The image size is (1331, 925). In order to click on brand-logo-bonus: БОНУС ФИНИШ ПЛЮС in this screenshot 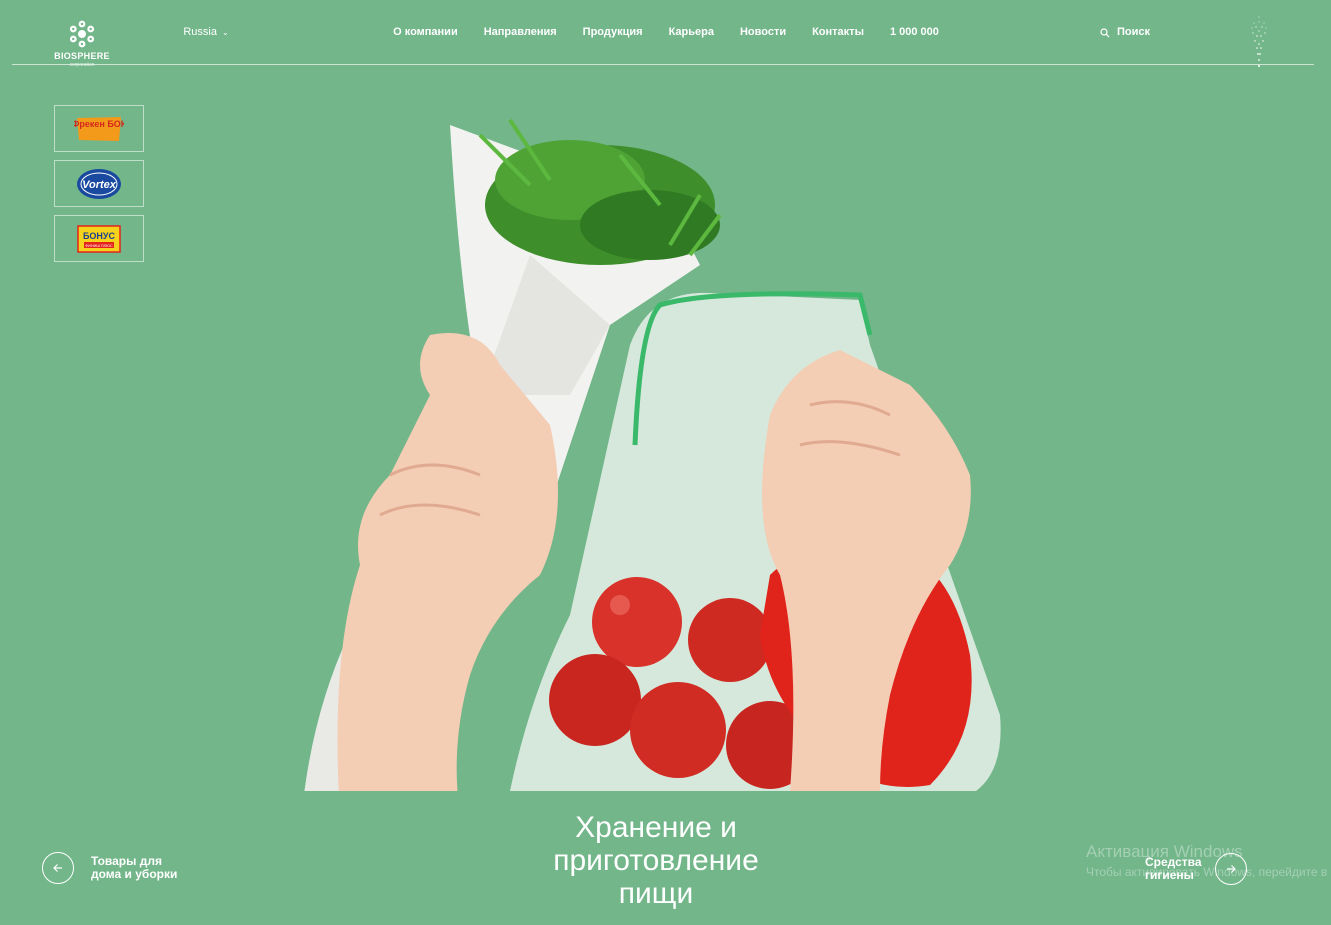, I will do `click(99, 238)`.